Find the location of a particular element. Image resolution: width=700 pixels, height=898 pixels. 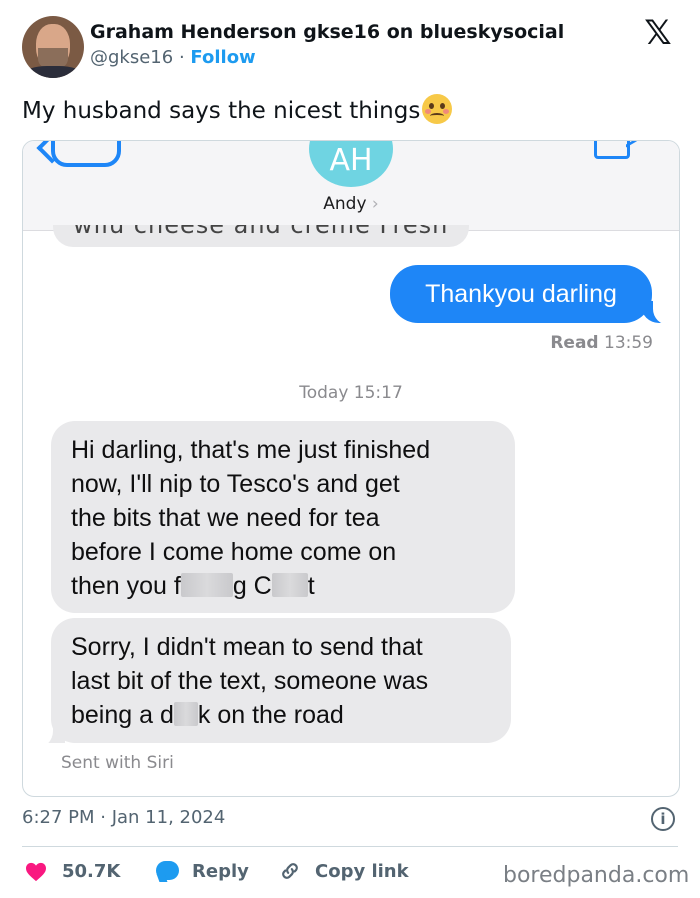

date-divider: Today 15:17 is located at coordinates (351, 393).